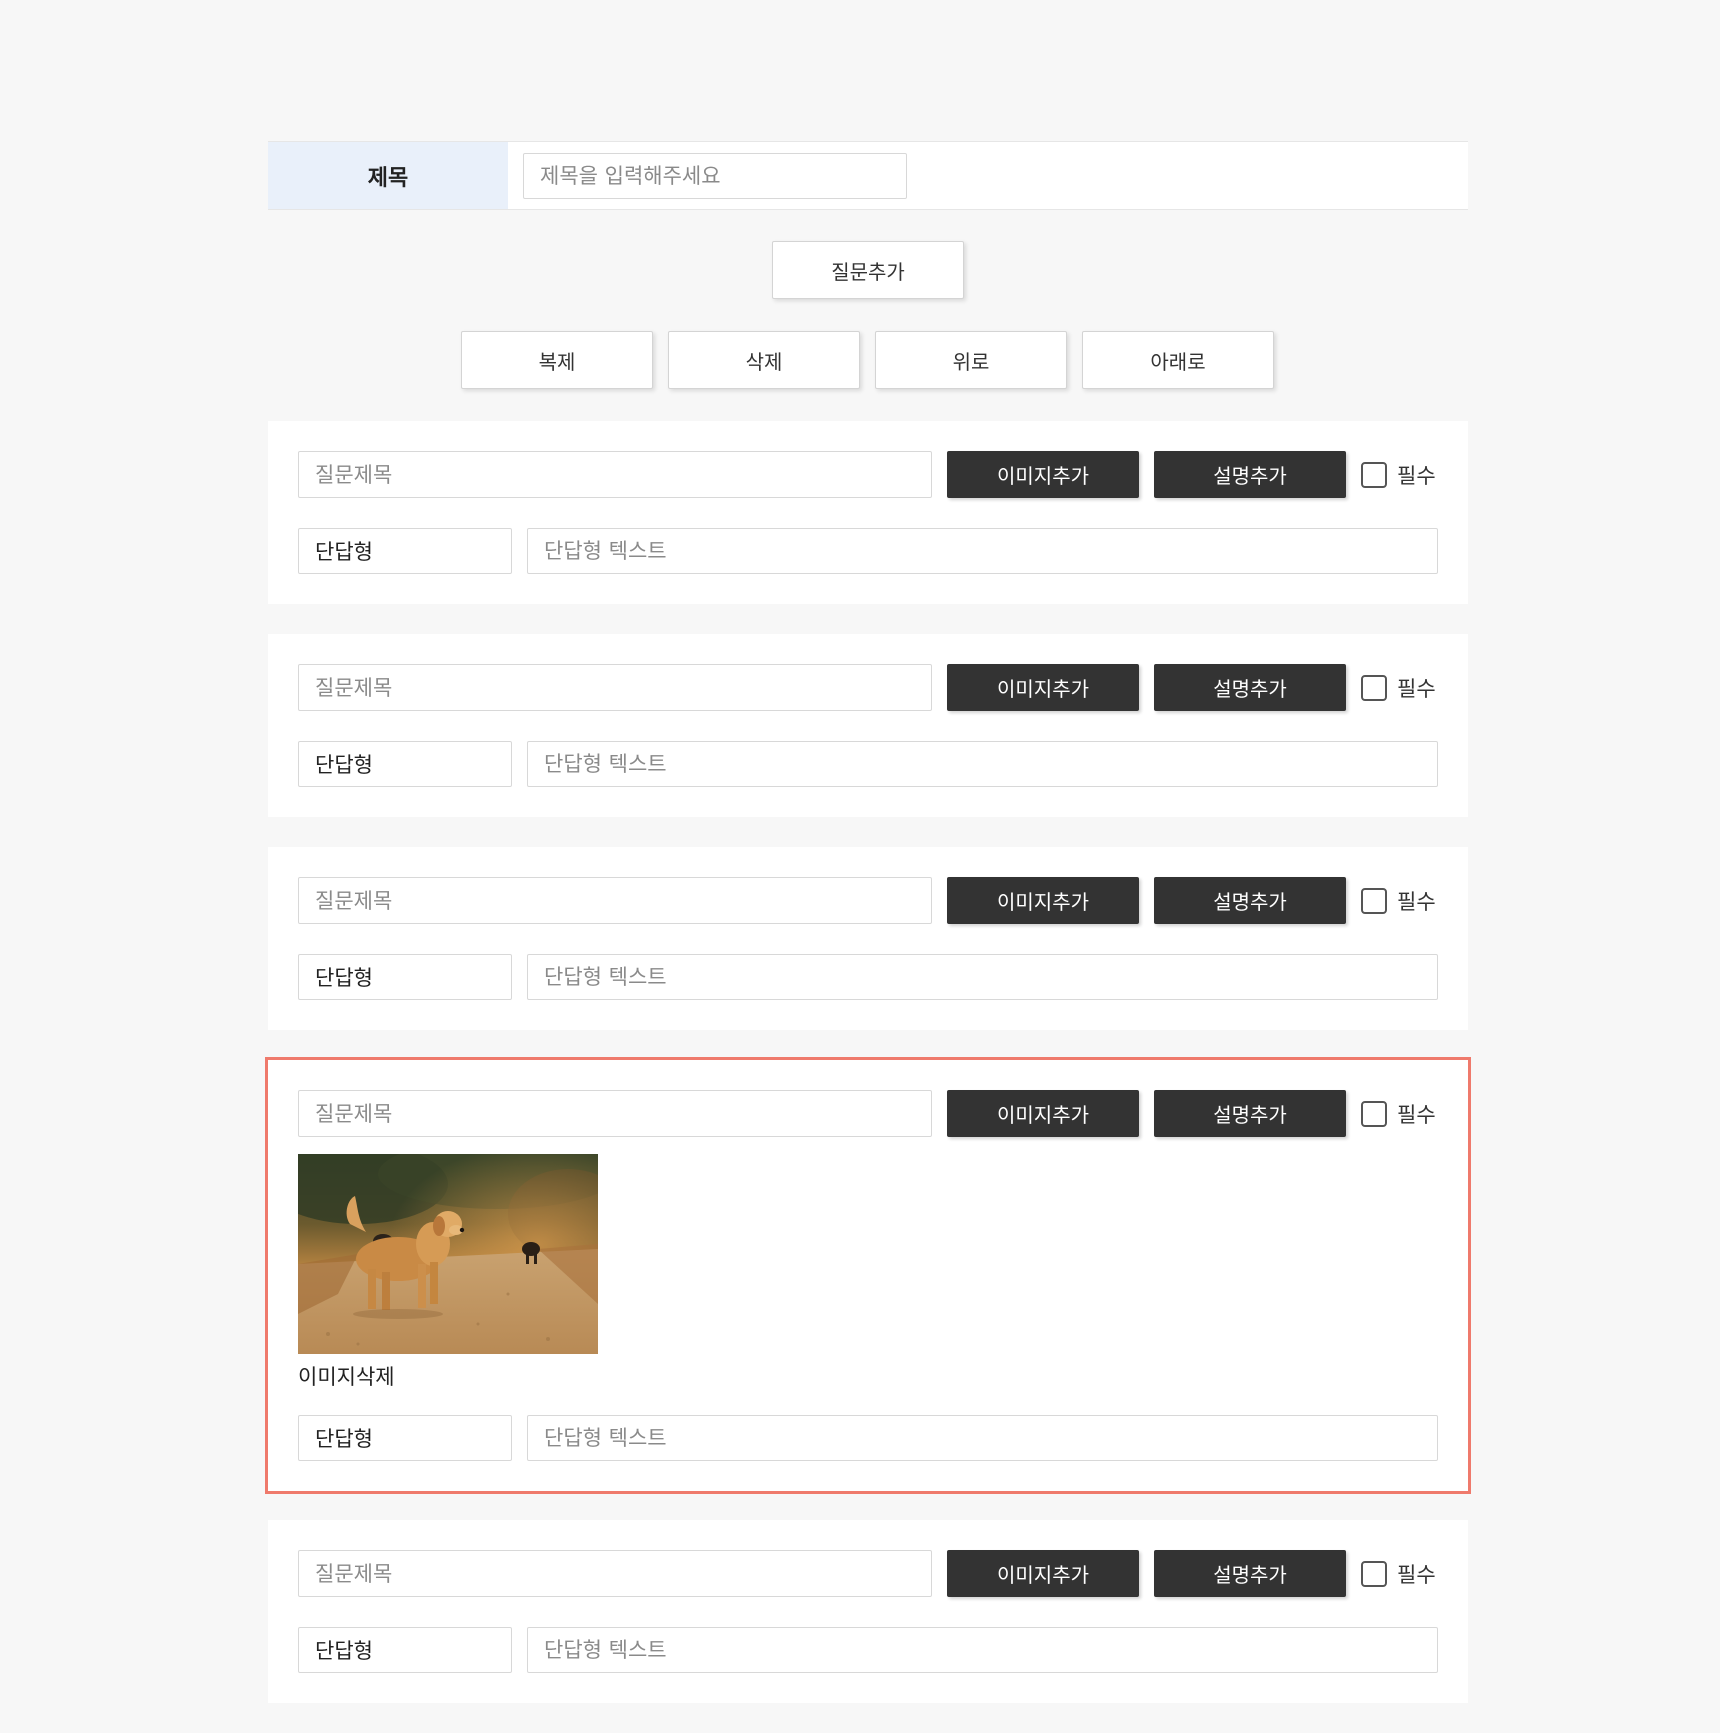 This screenshot has height=1733, width=1720. Describe the element at coordinates (764, 360) in the screenshot. I see `delete-button: 삭제` at that location.